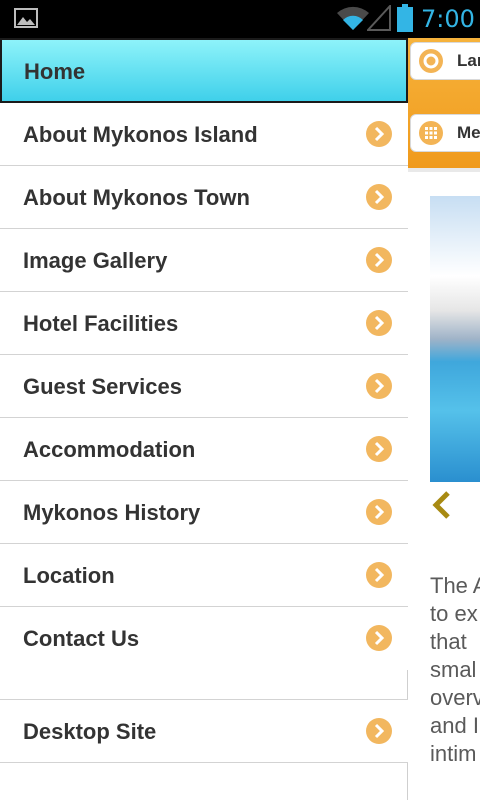 This screenshot has height=800, width=480. I want to click on battery-icon, so click(405, 18).